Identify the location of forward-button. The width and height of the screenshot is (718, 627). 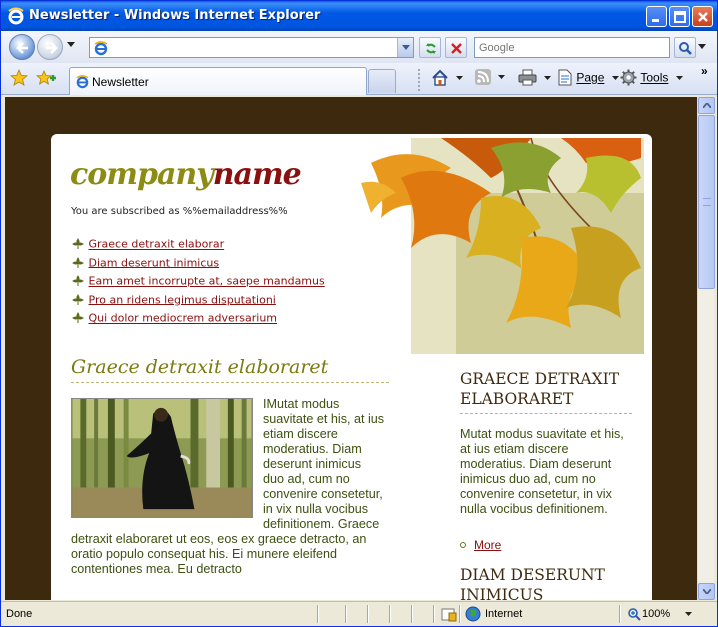
(50, 47).